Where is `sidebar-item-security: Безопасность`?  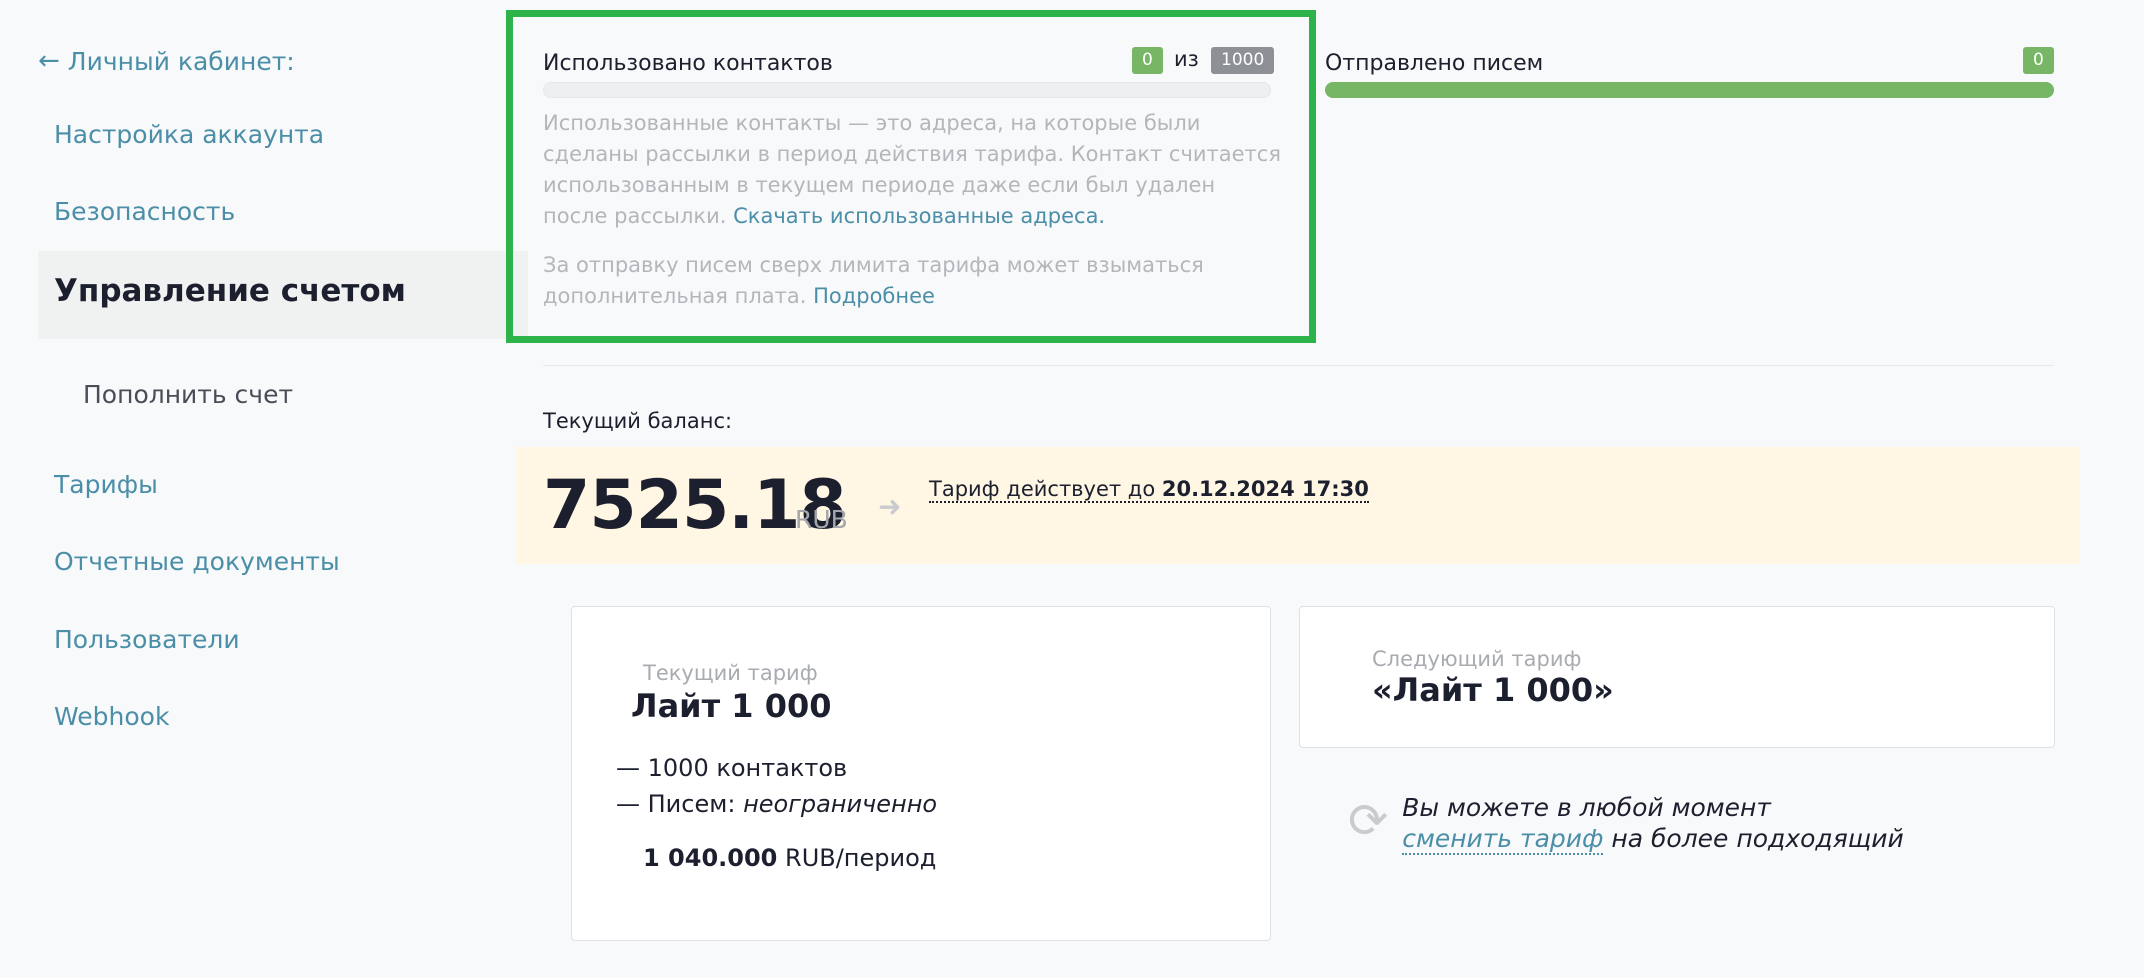 sidebar-item-security: Безопасность is located at coordinates (144, 211).